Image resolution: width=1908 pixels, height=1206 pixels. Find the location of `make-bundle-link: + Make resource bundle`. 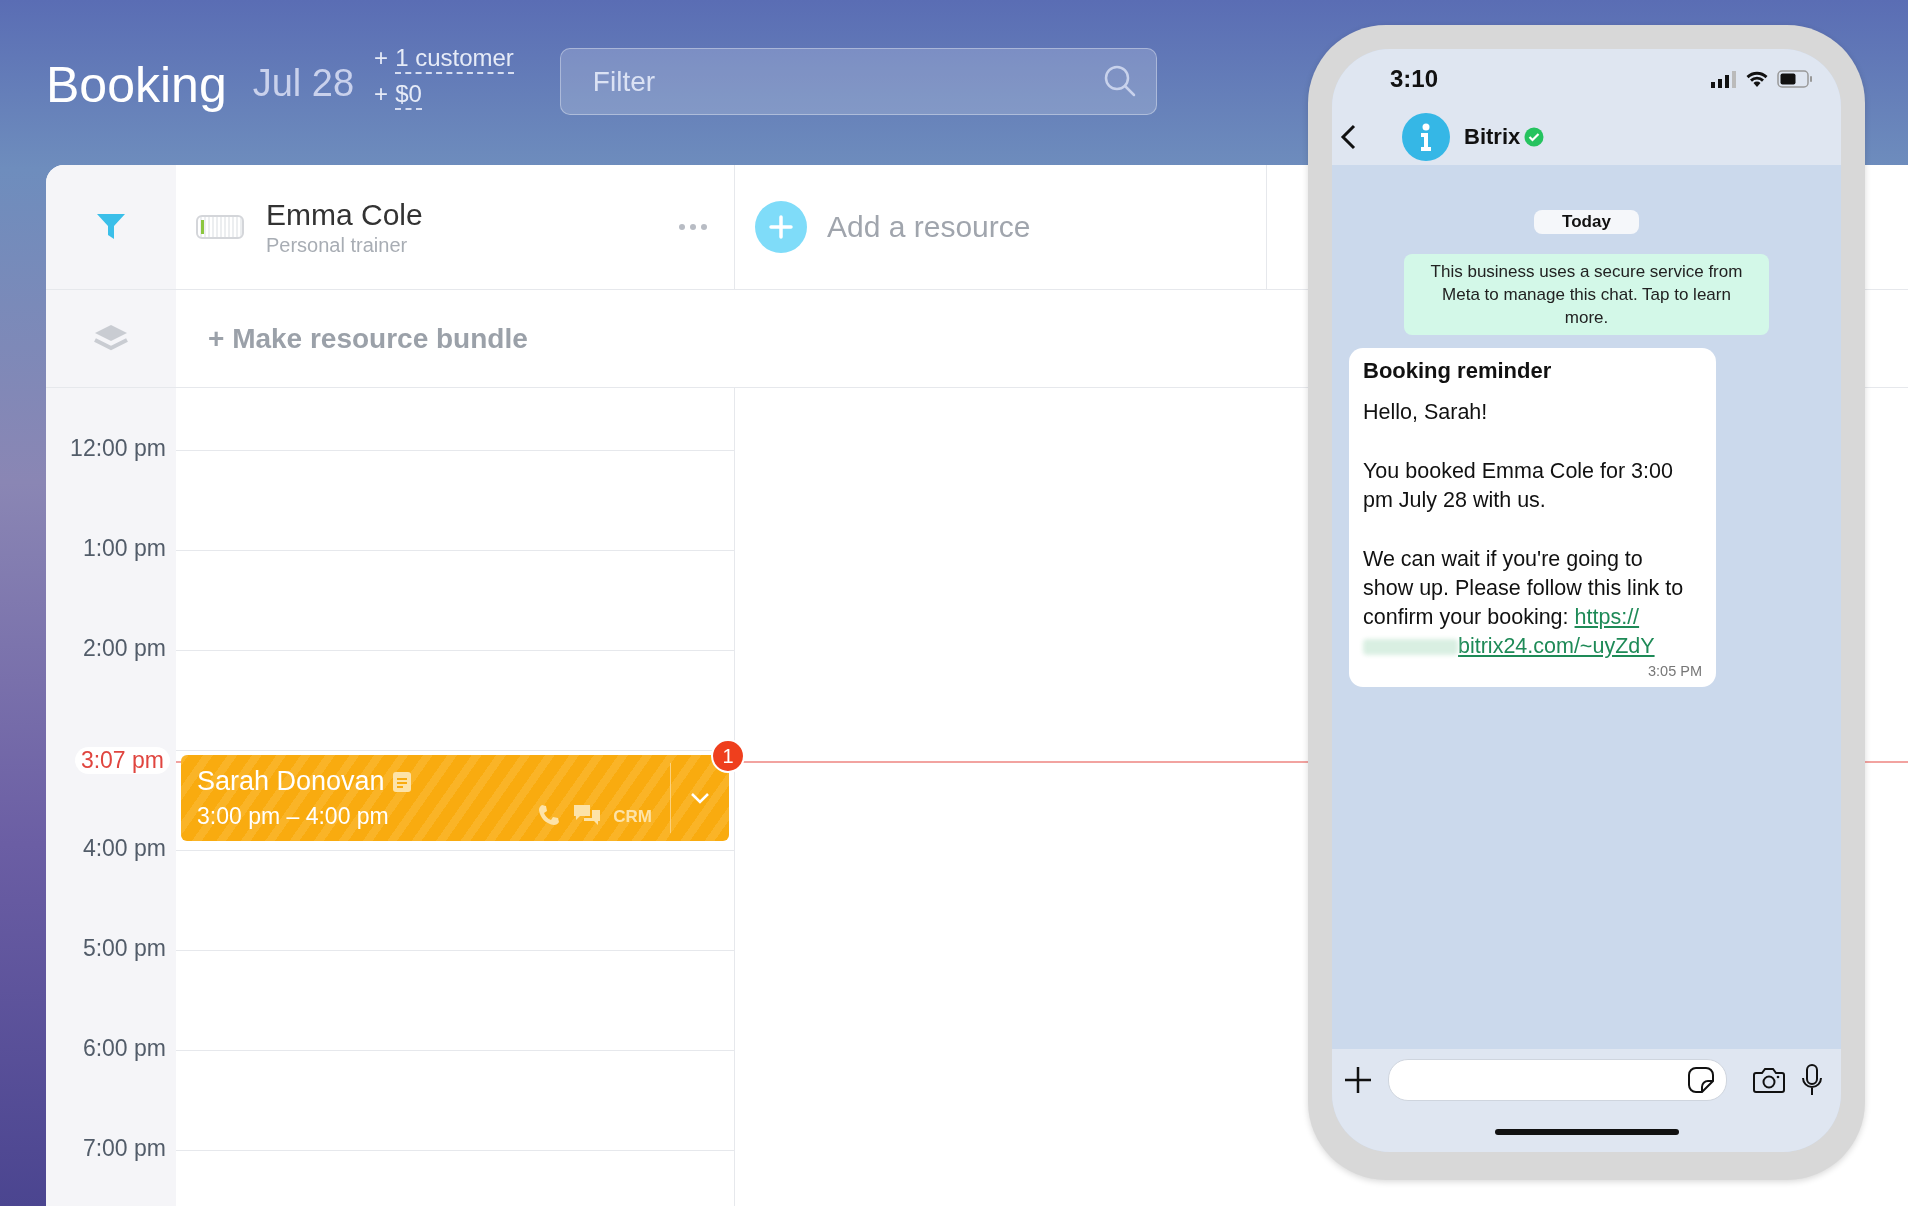

make-bundle-link: + Make resource bundle is located at coordinates (368, 338).